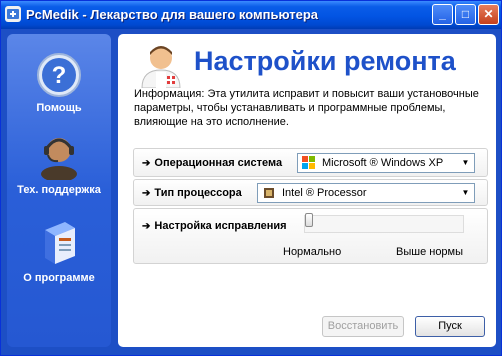 This screenshot has height=356, width=502. Describe the element at coordinates (59, 159) in the screenshot. I see `support-headset-icon` at that location.